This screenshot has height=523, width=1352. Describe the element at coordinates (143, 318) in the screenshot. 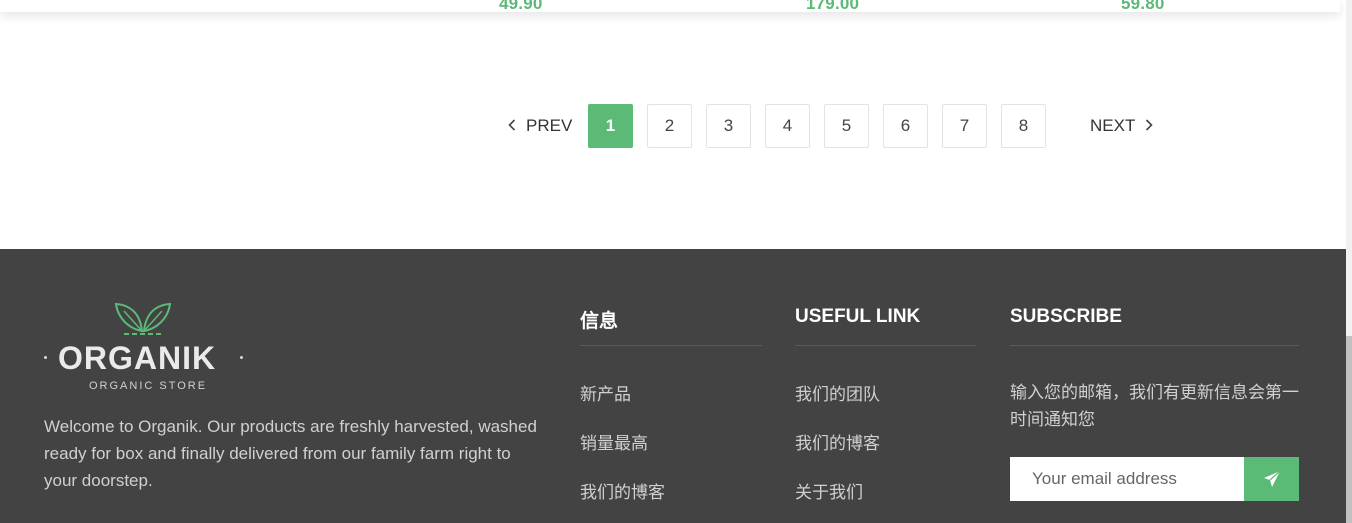

I see `leaf-logo-icon` at that location.